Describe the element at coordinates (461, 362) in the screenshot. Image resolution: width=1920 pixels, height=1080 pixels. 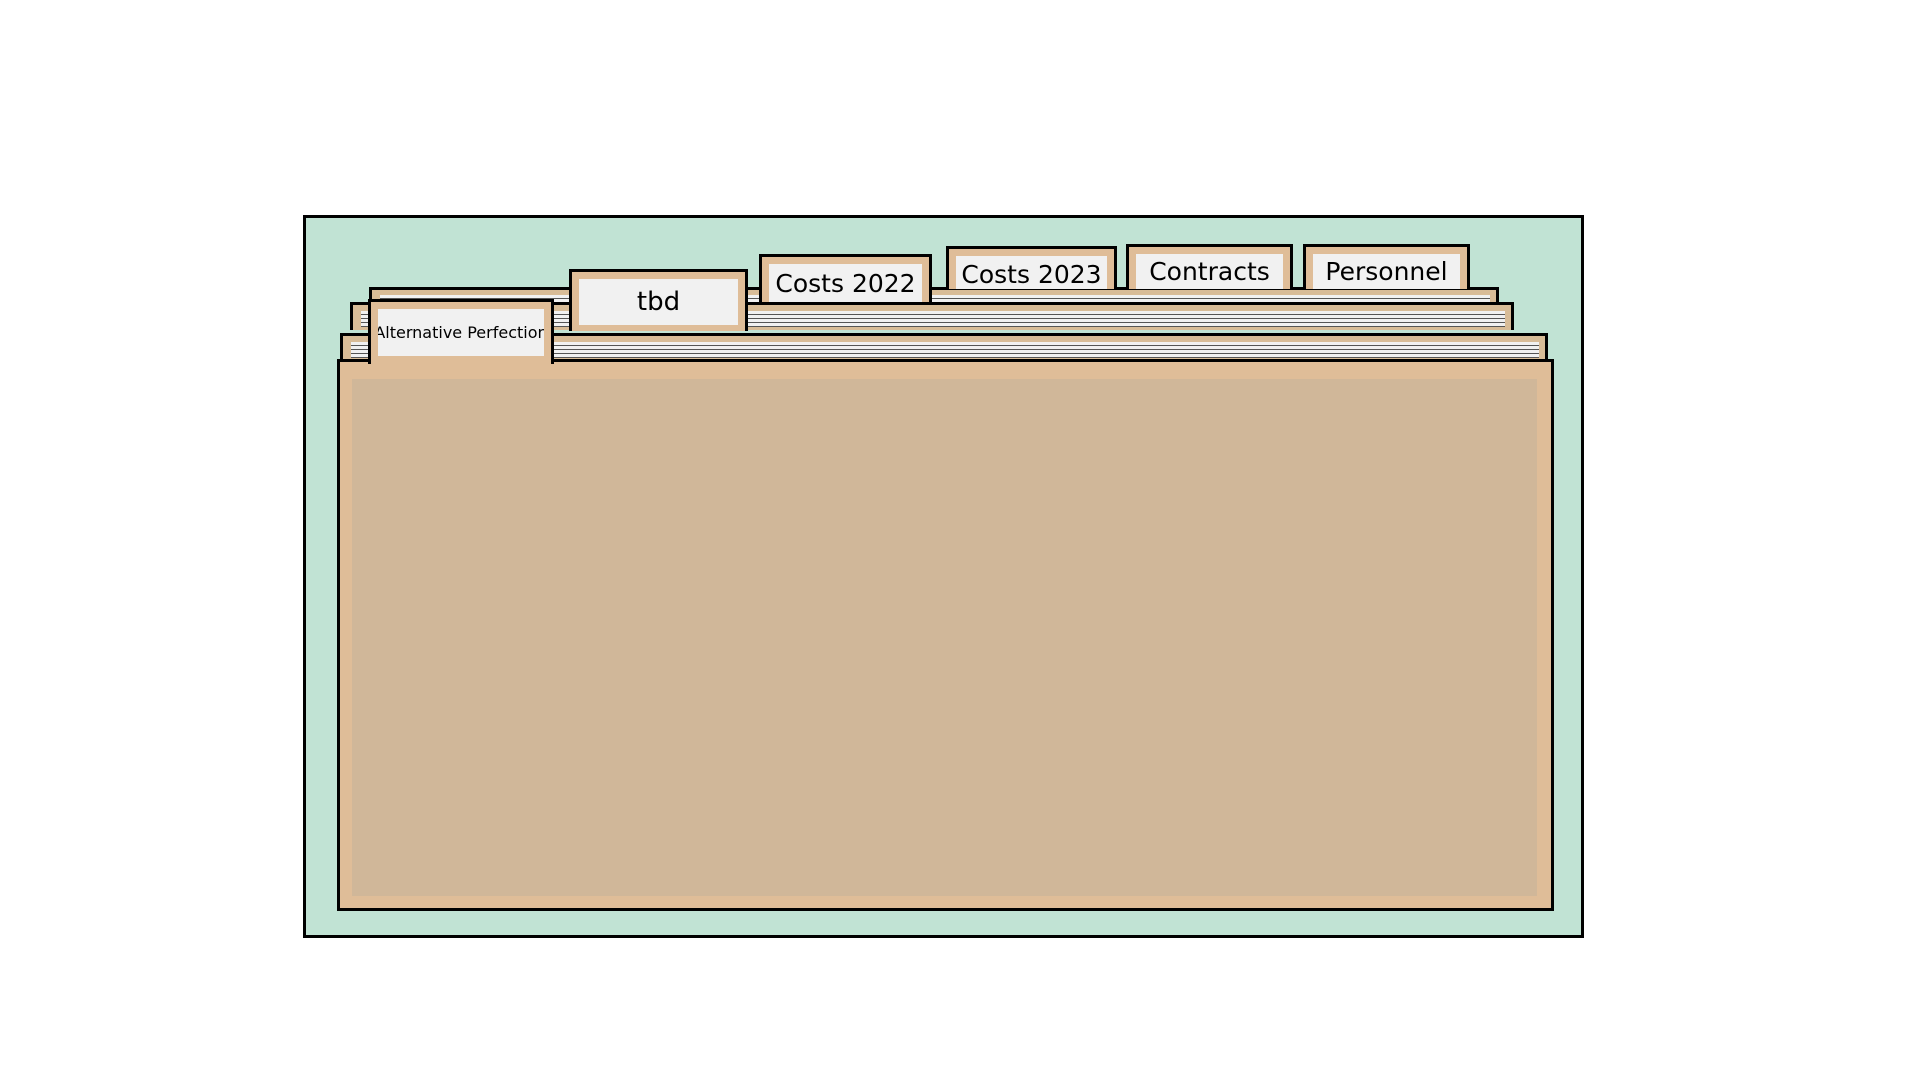
I see `active-tab-join` at that location.